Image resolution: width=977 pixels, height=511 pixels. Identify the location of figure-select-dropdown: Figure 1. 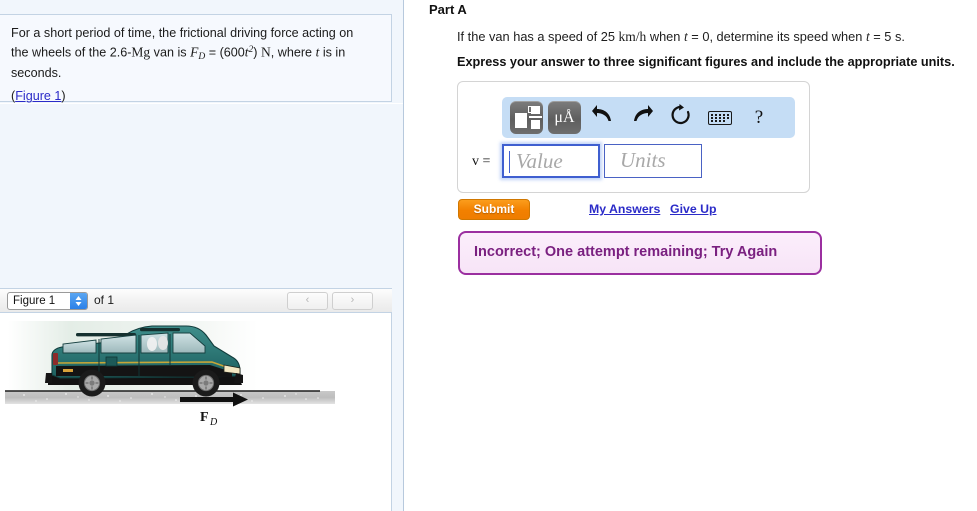
(47, 301).